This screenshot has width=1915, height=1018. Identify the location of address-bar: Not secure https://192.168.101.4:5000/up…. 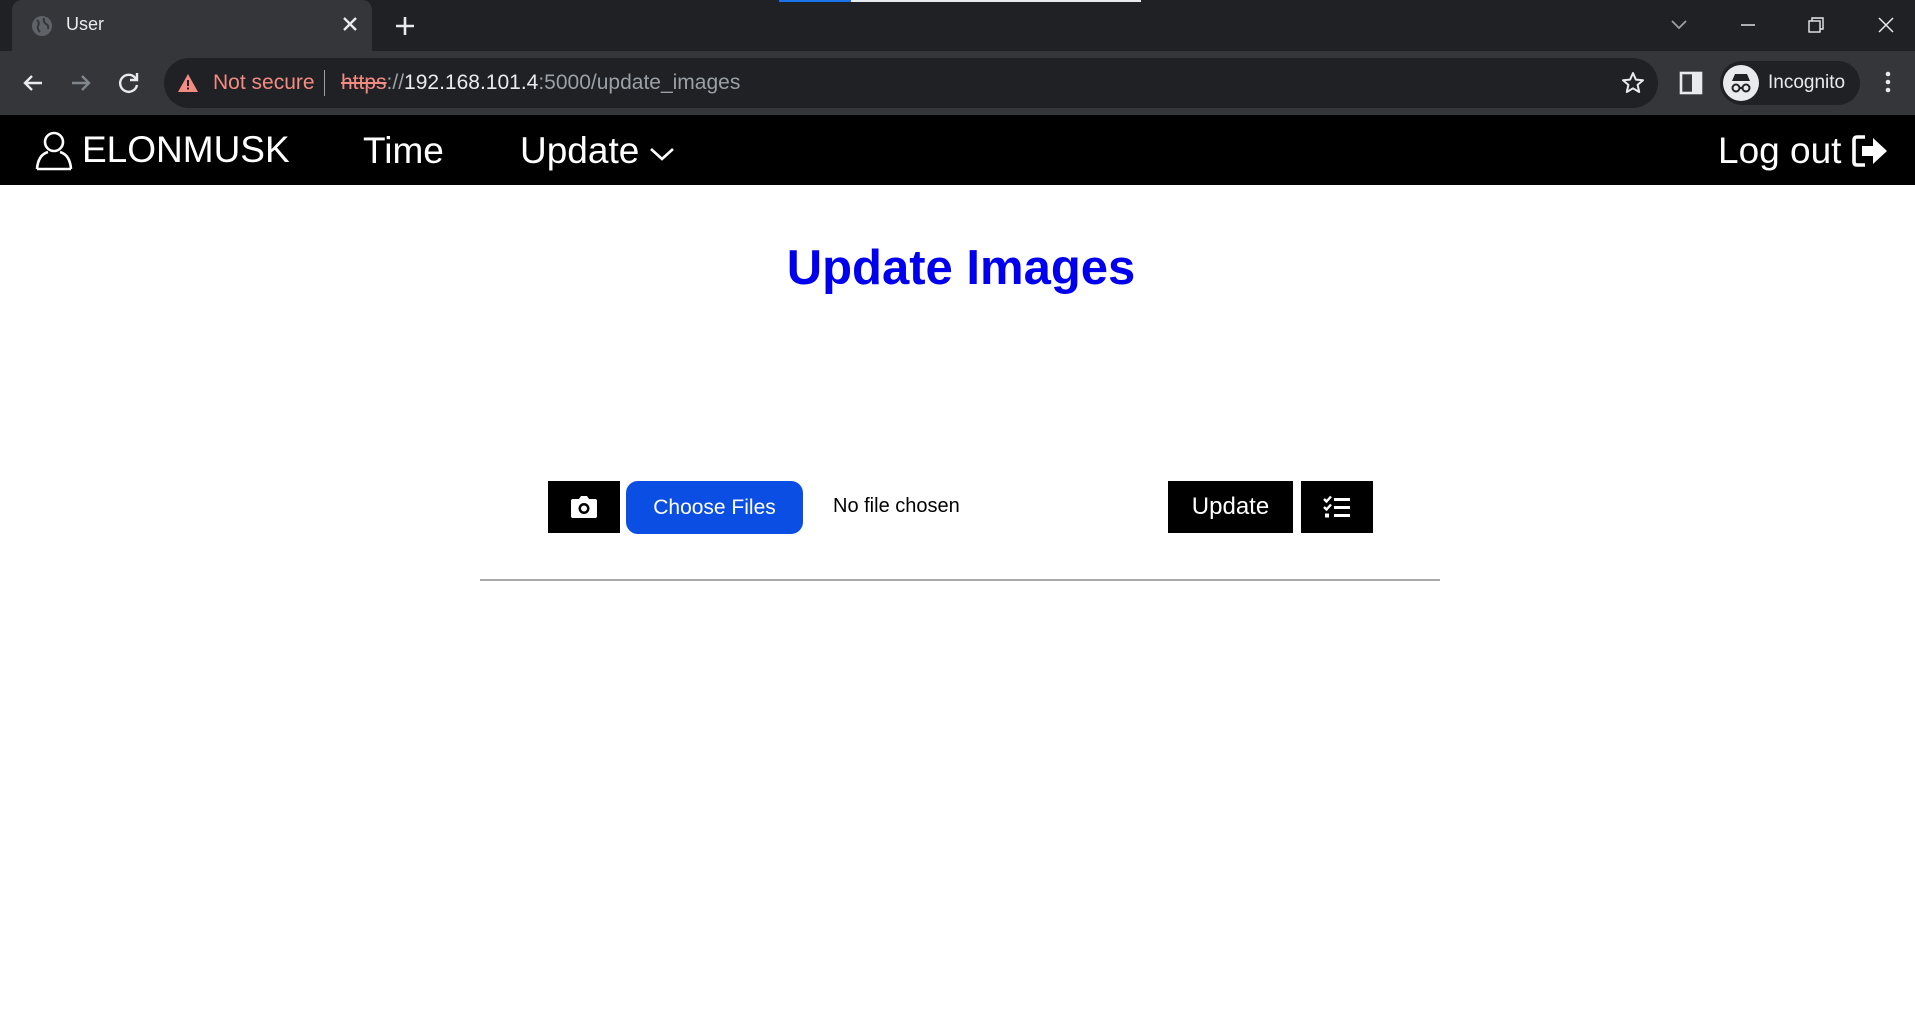
(911, 83).